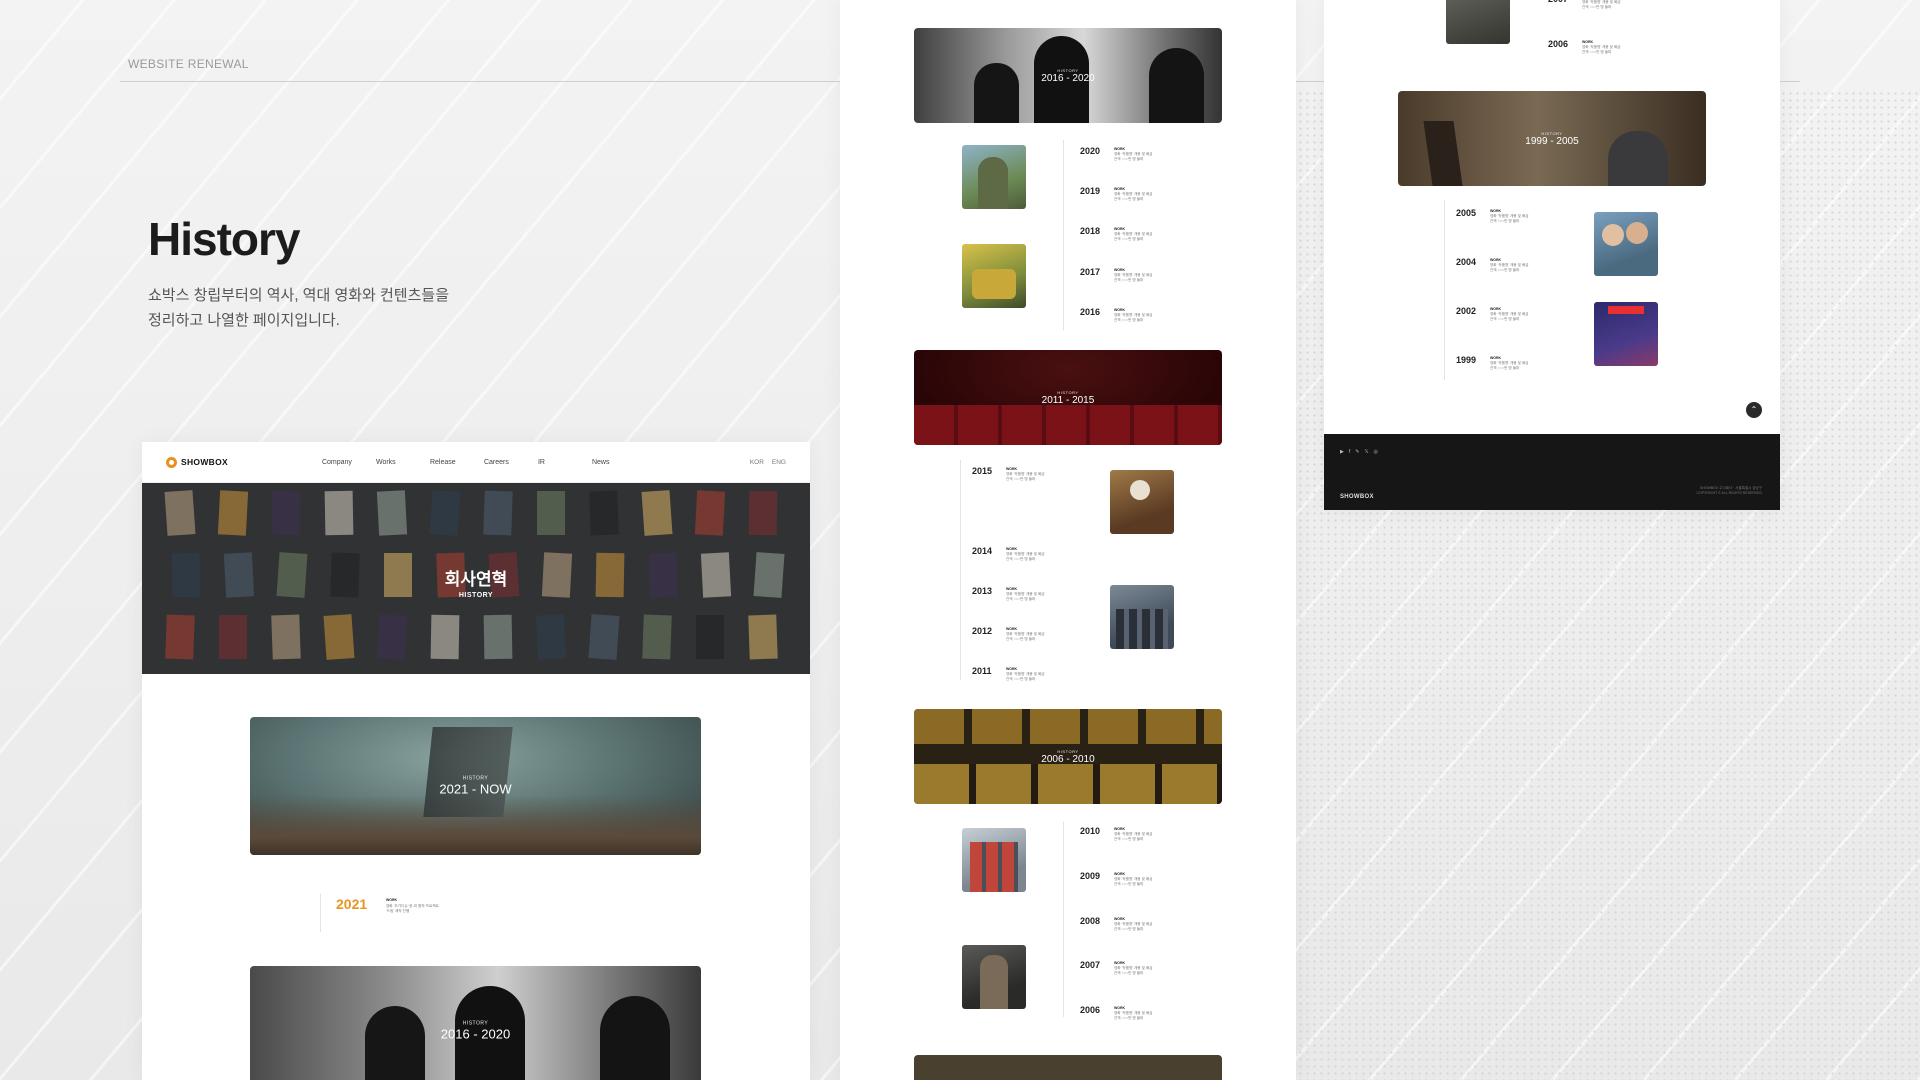 The image size is (1920, 1080). I want to click on era-banner-2011-2015: HISTORY 2011 - 2015, so click(1068, 397).